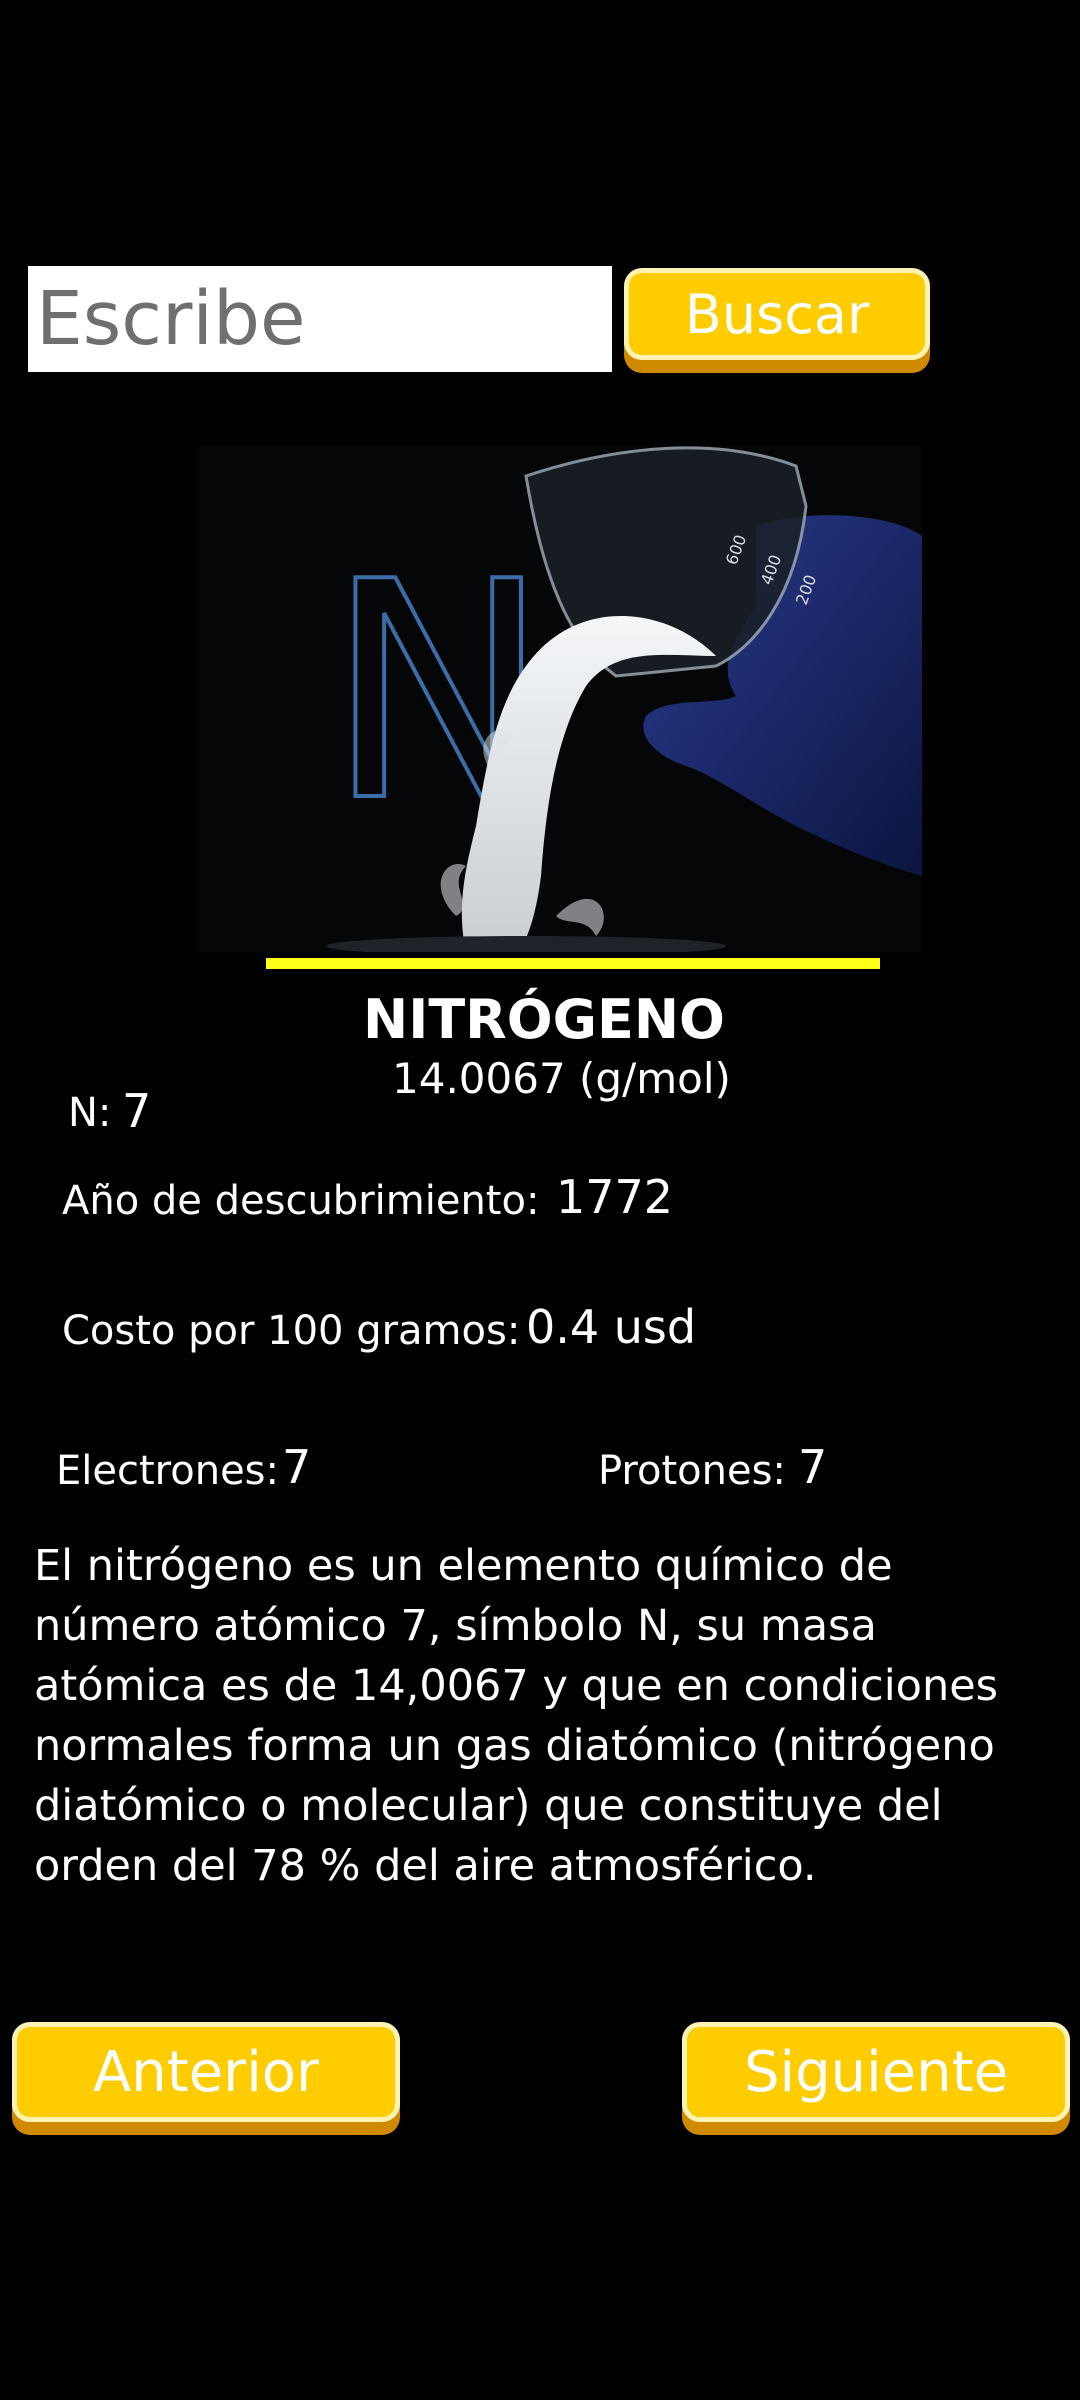 This screenshot has height=2400, width=1080. I want to click on element-image: N 600 400 200, so click(559, 699).